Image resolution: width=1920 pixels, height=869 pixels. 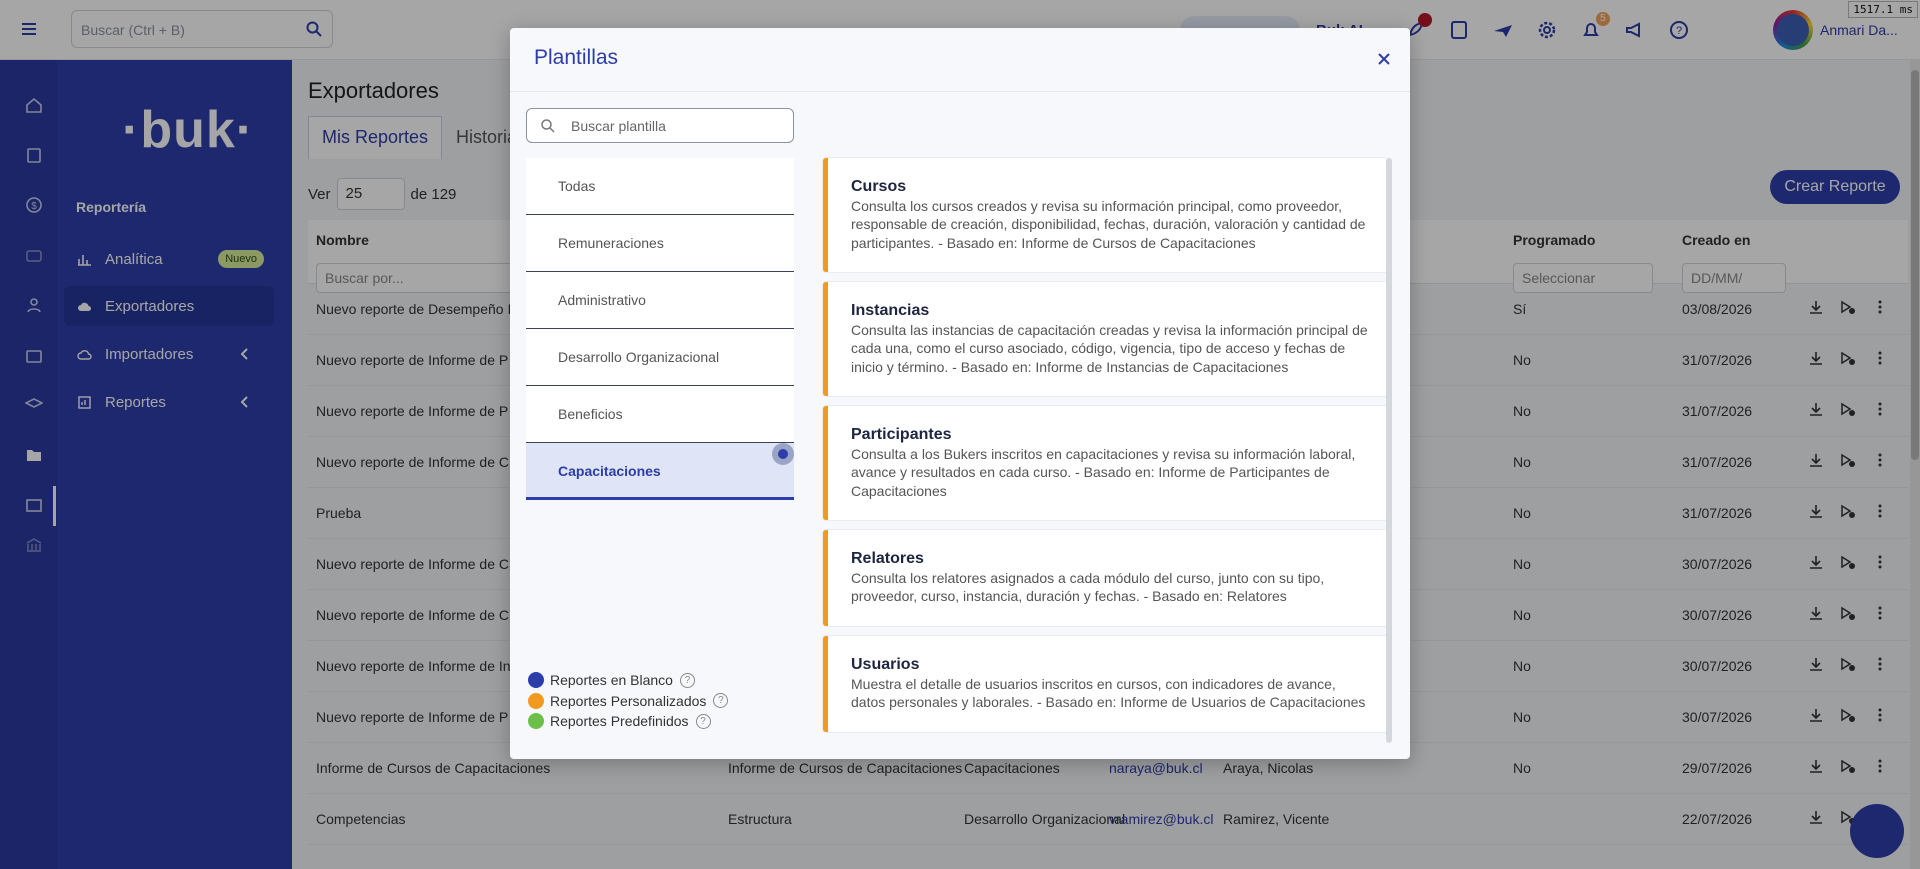 What do you see at coordinates (660, 414) in the screenshot?
I see `category-beneficios: Beneficios` at bounding box center [660, 414].